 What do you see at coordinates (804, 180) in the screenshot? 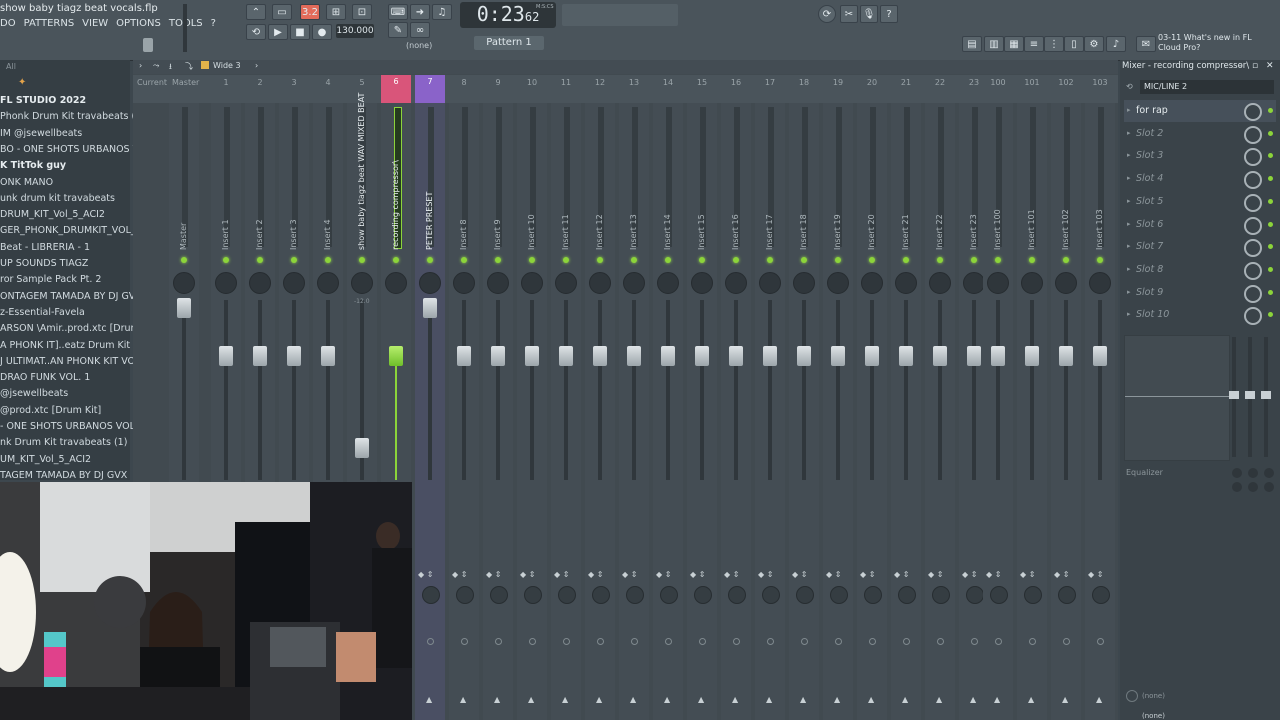
I see `track-name: Insert 18` at bounding box center [804, 180].